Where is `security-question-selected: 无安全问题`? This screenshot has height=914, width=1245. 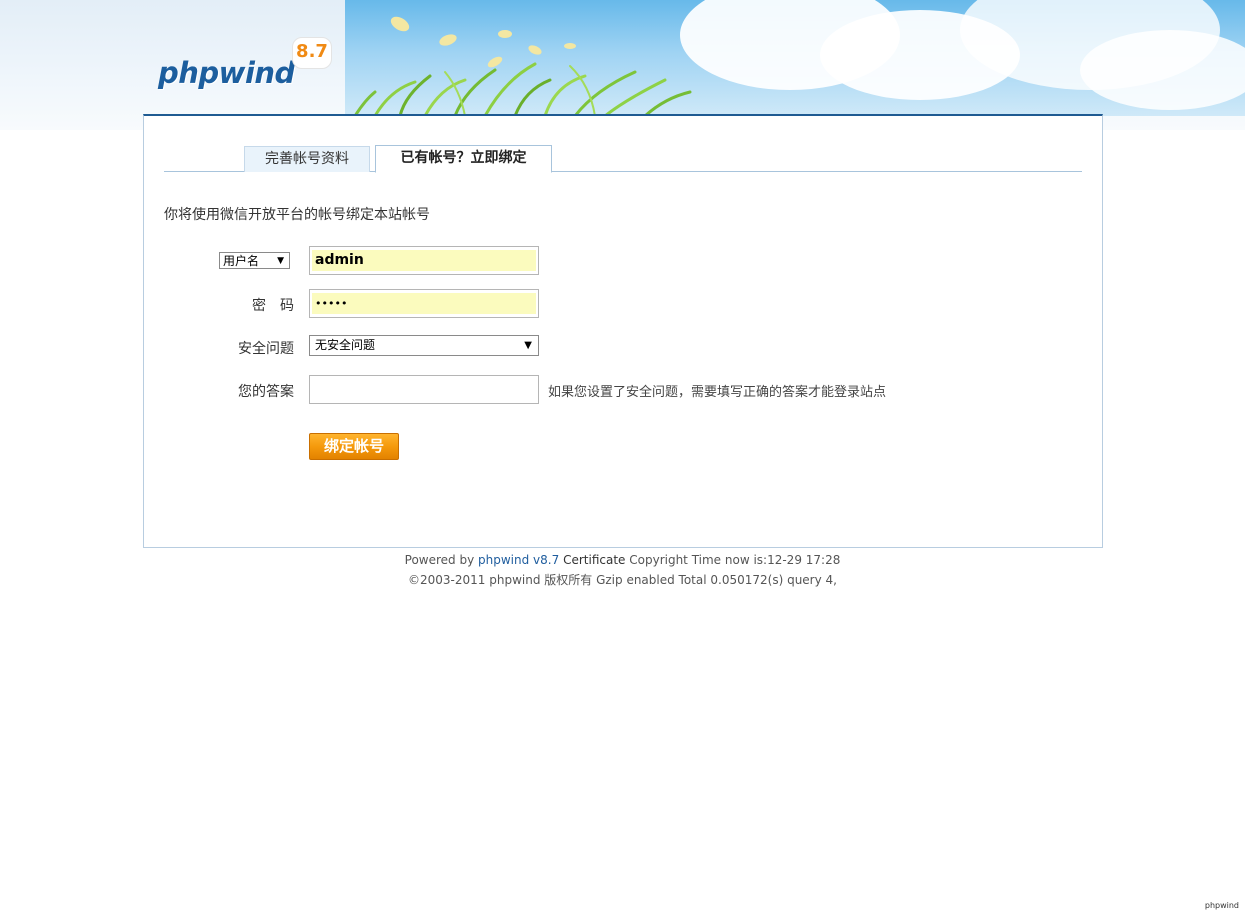
security-question-selected: 无安全问题 is located at coordinates (345, 345).